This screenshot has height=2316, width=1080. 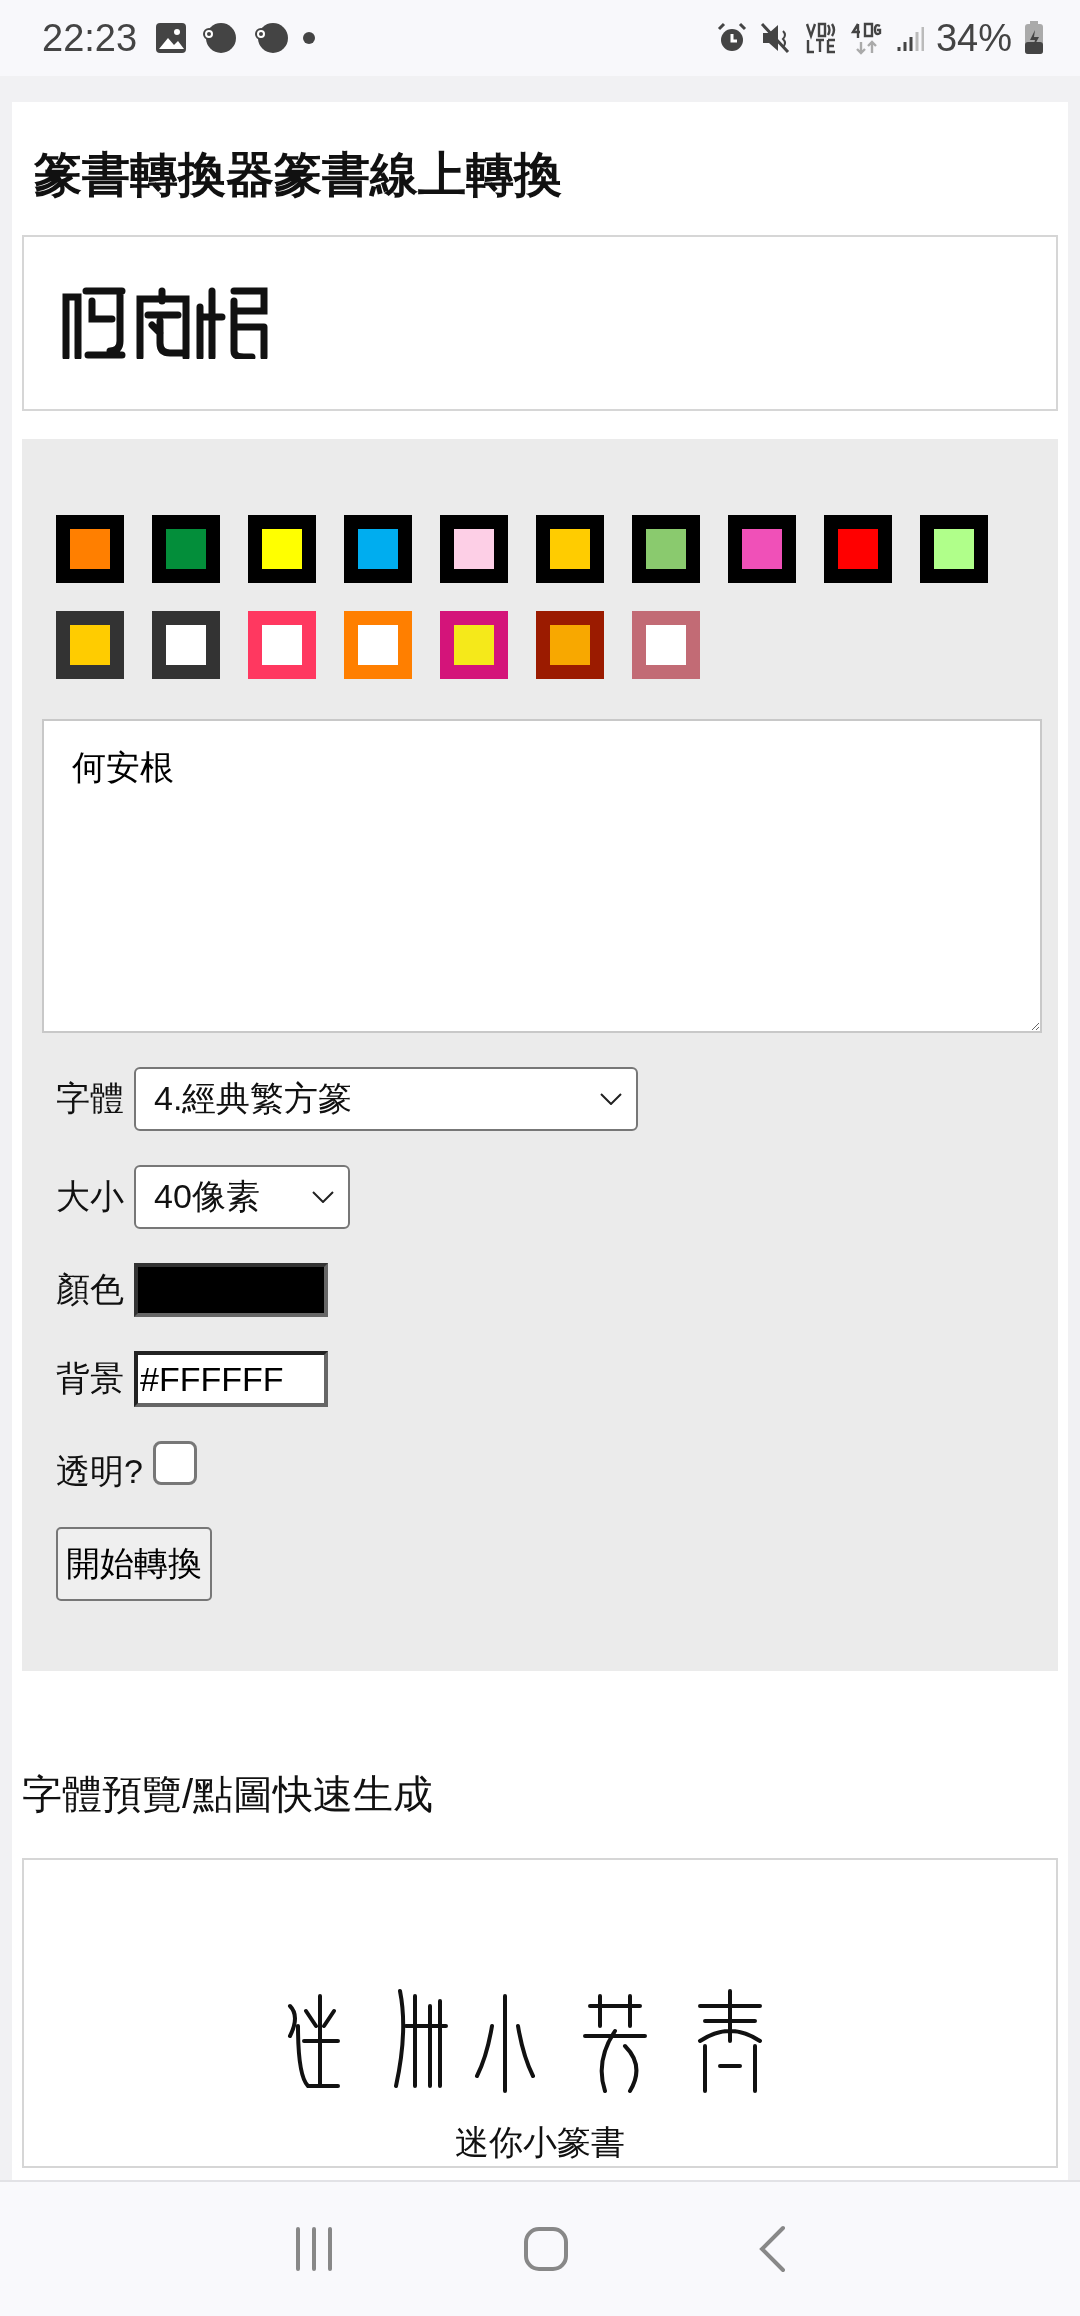 I want to click on page-title: 篆書轉換器篆書線上轉換, so click(x=298, y=175).